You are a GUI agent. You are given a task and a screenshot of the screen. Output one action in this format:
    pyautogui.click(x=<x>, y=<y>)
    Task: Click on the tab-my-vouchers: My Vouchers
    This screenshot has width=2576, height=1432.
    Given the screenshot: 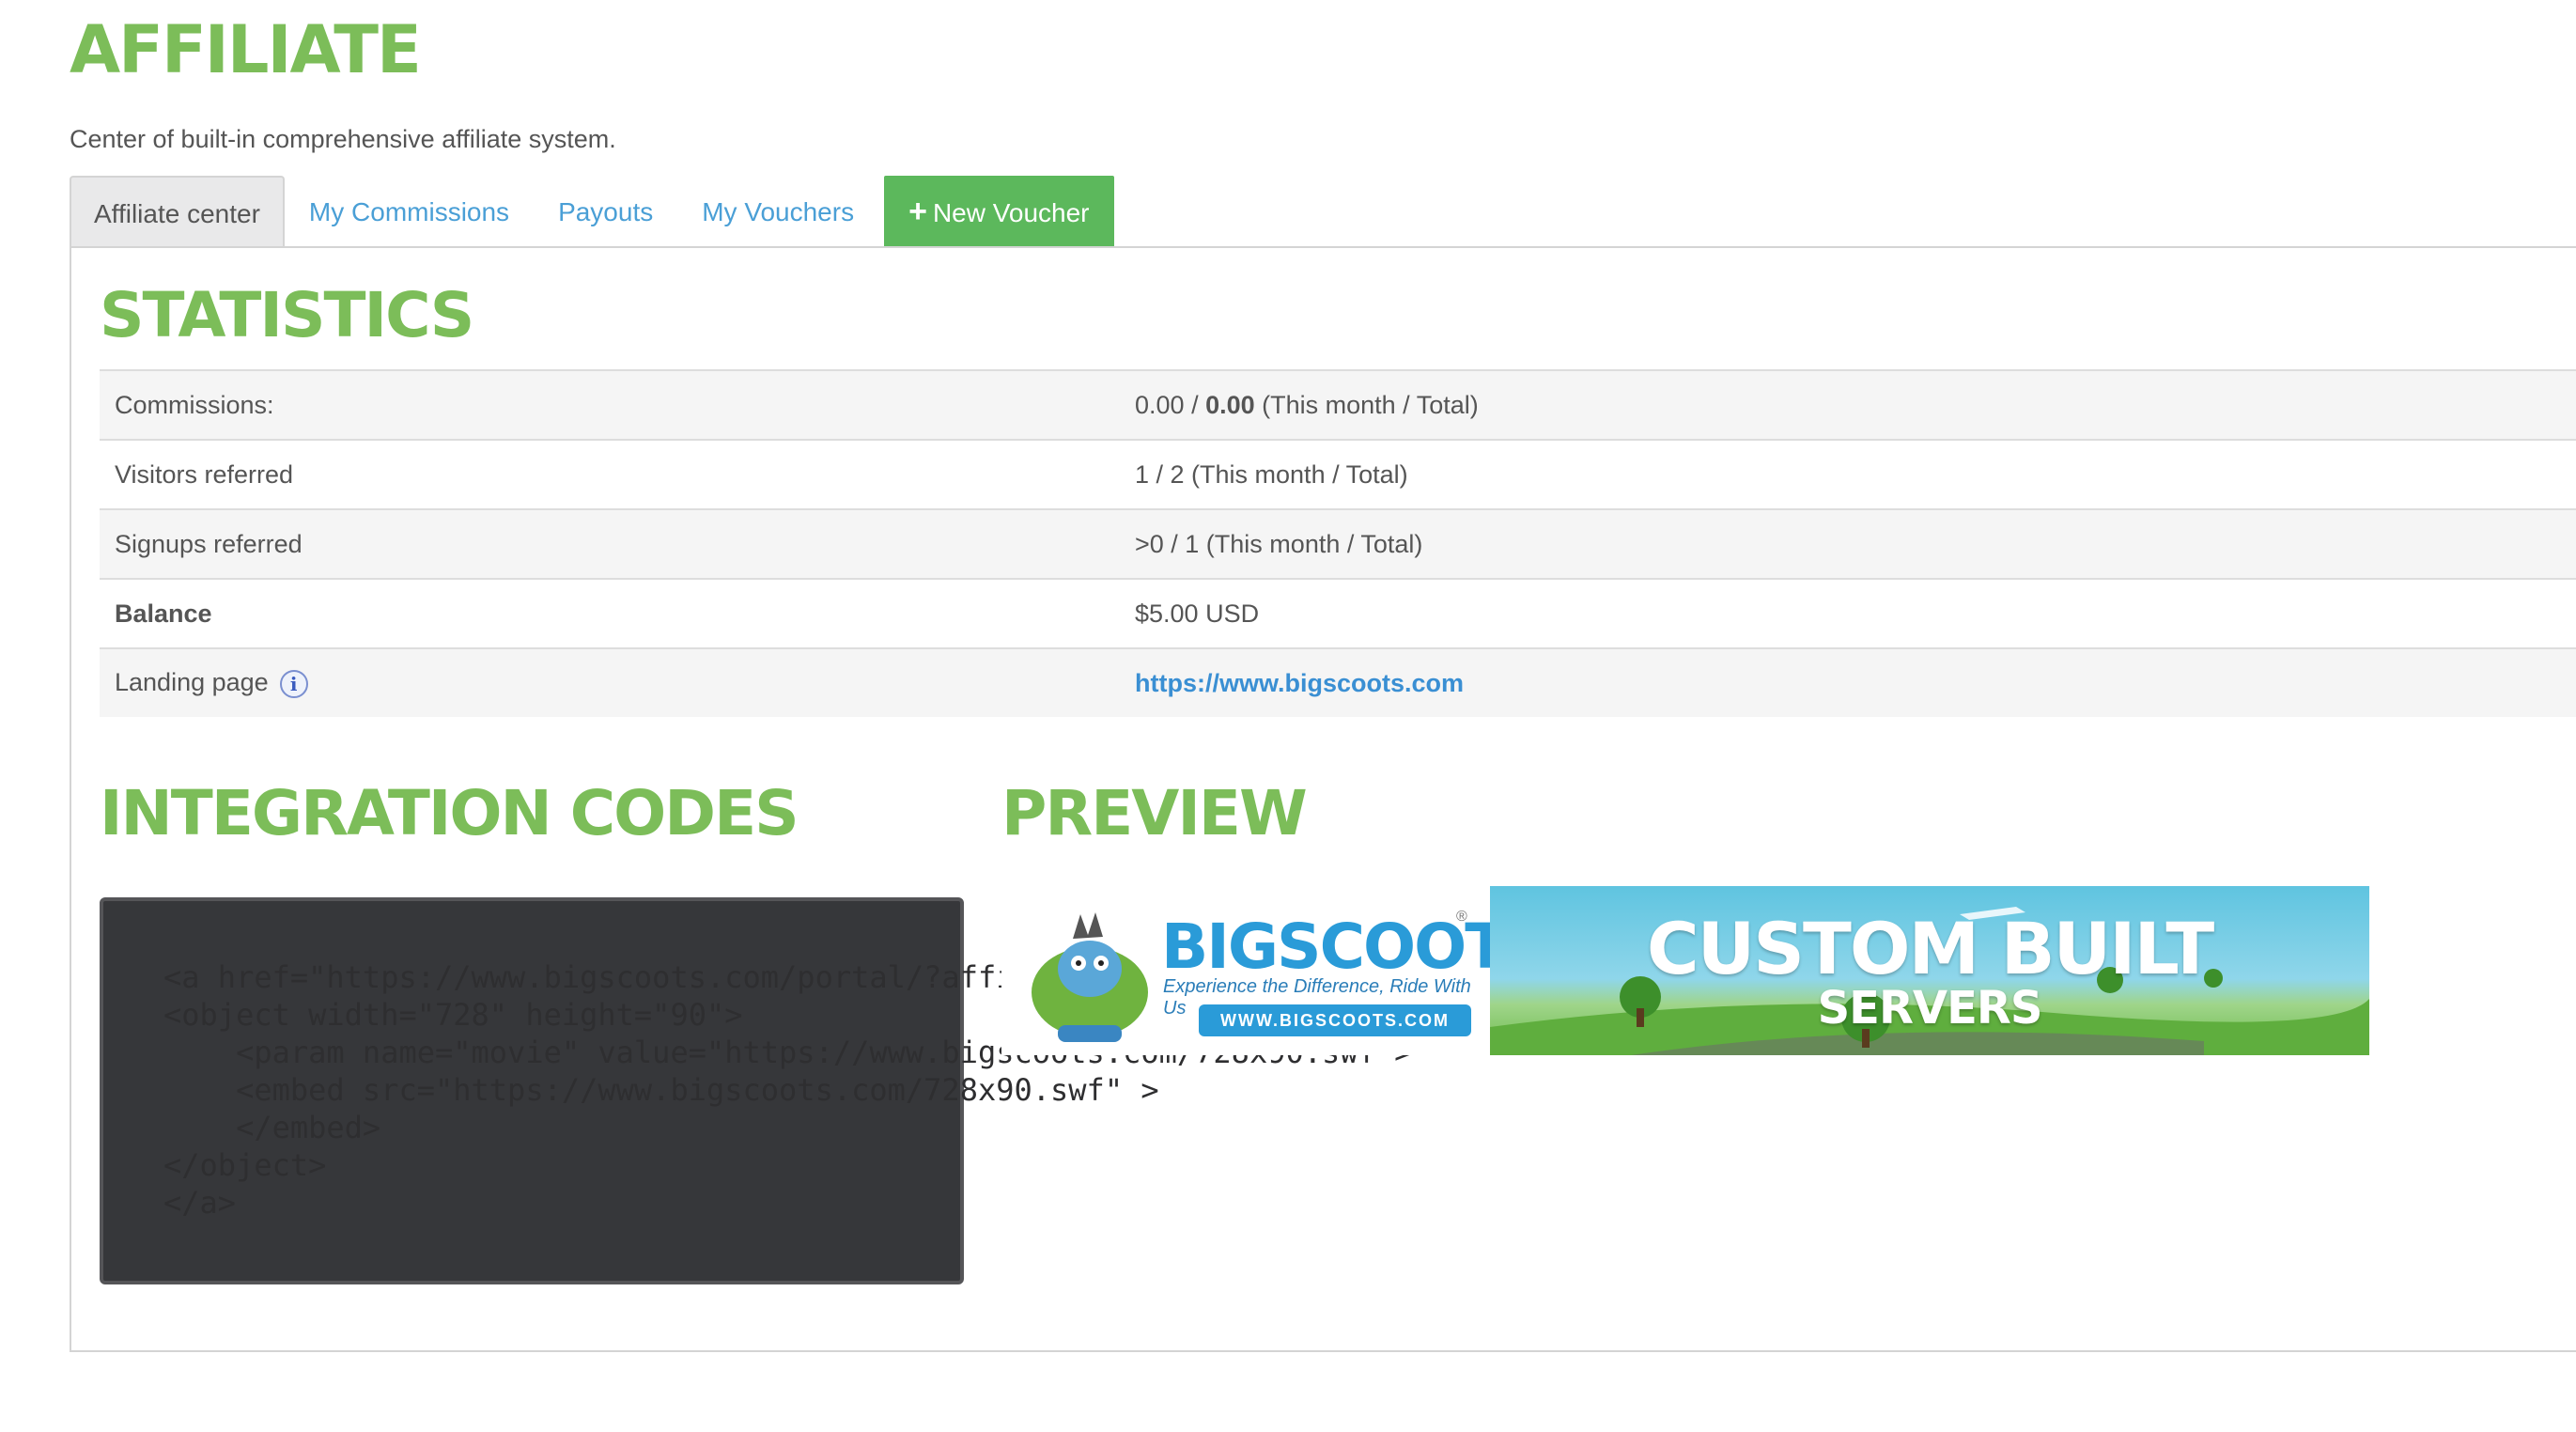 What is the action you would take?
    pyautogui.click(x=778, y=212)
    